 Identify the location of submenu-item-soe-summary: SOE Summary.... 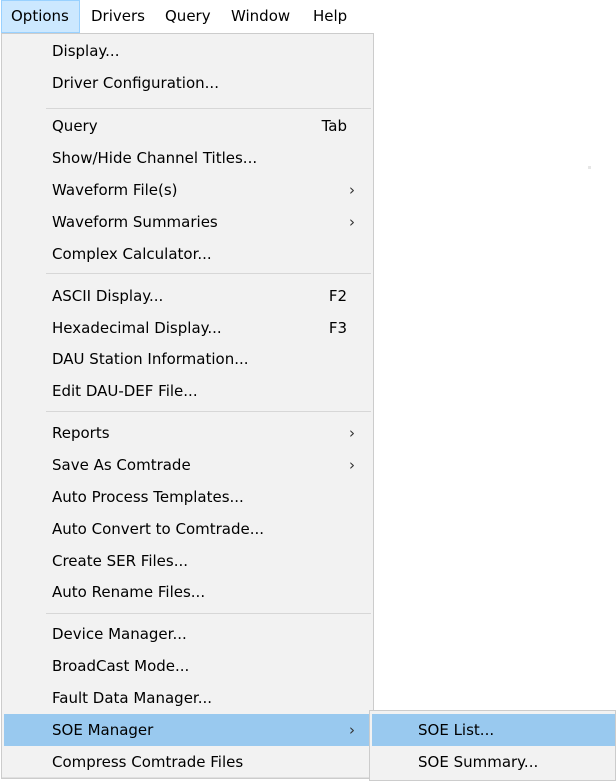
(493, 762).